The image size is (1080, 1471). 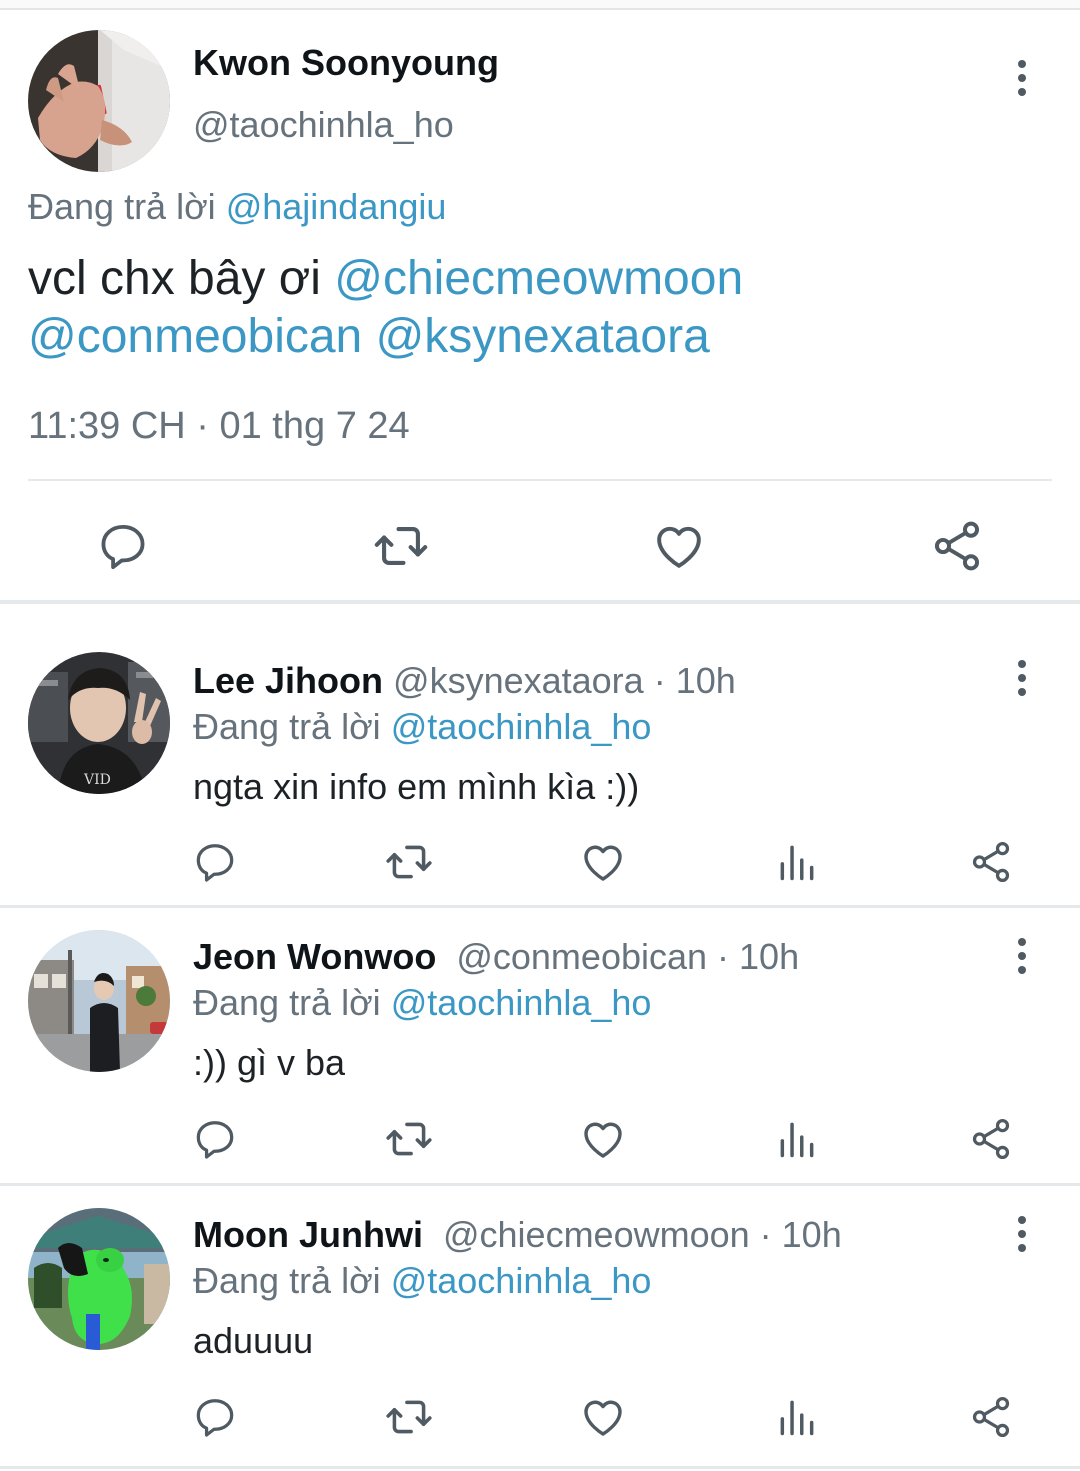 I want to click on mention-link: @chiecmeowmoon, so click(x=538, y=278).